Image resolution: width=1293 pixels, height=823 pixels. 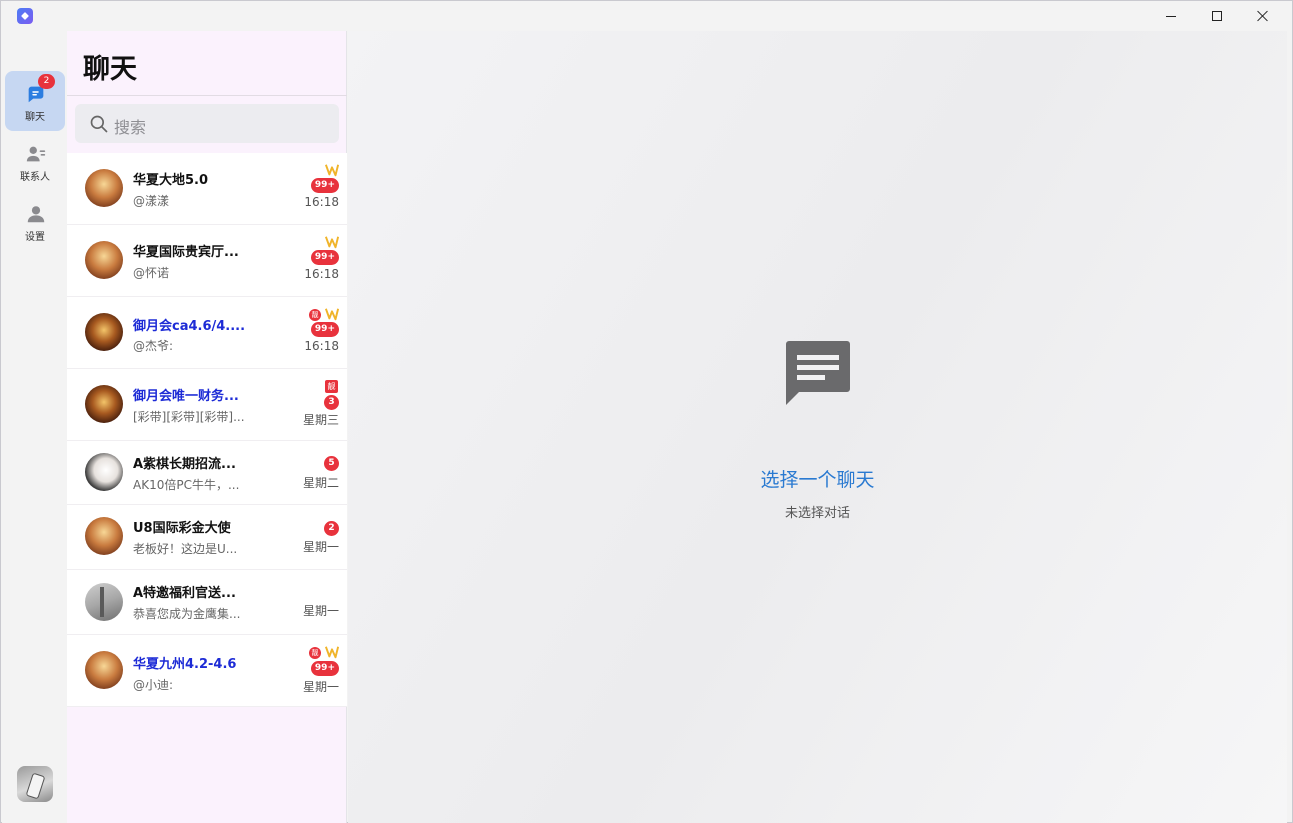 I want to click on conversation-preview: @怀诺, so click(x=151, y=273).